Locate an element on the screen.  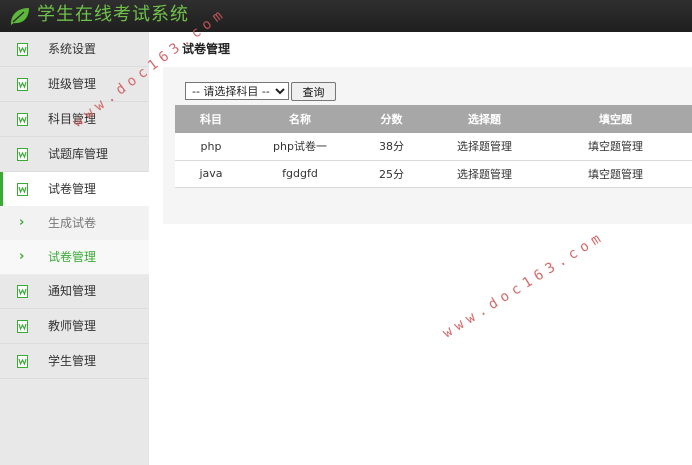
sidebar-item-label: 生成试卷 is located at coordinates (72, 223).